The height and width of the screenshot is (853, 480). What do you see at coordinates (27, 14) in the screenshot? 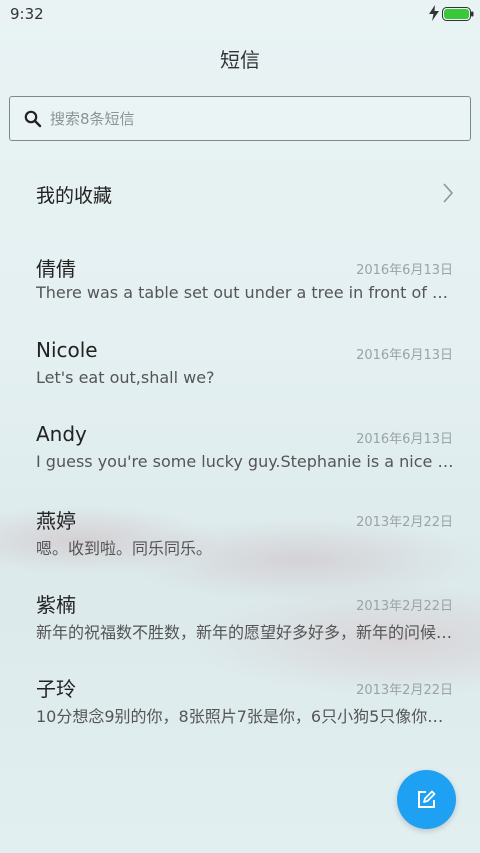
I see `status-time: 9:32` at bounding box center [27, 14].